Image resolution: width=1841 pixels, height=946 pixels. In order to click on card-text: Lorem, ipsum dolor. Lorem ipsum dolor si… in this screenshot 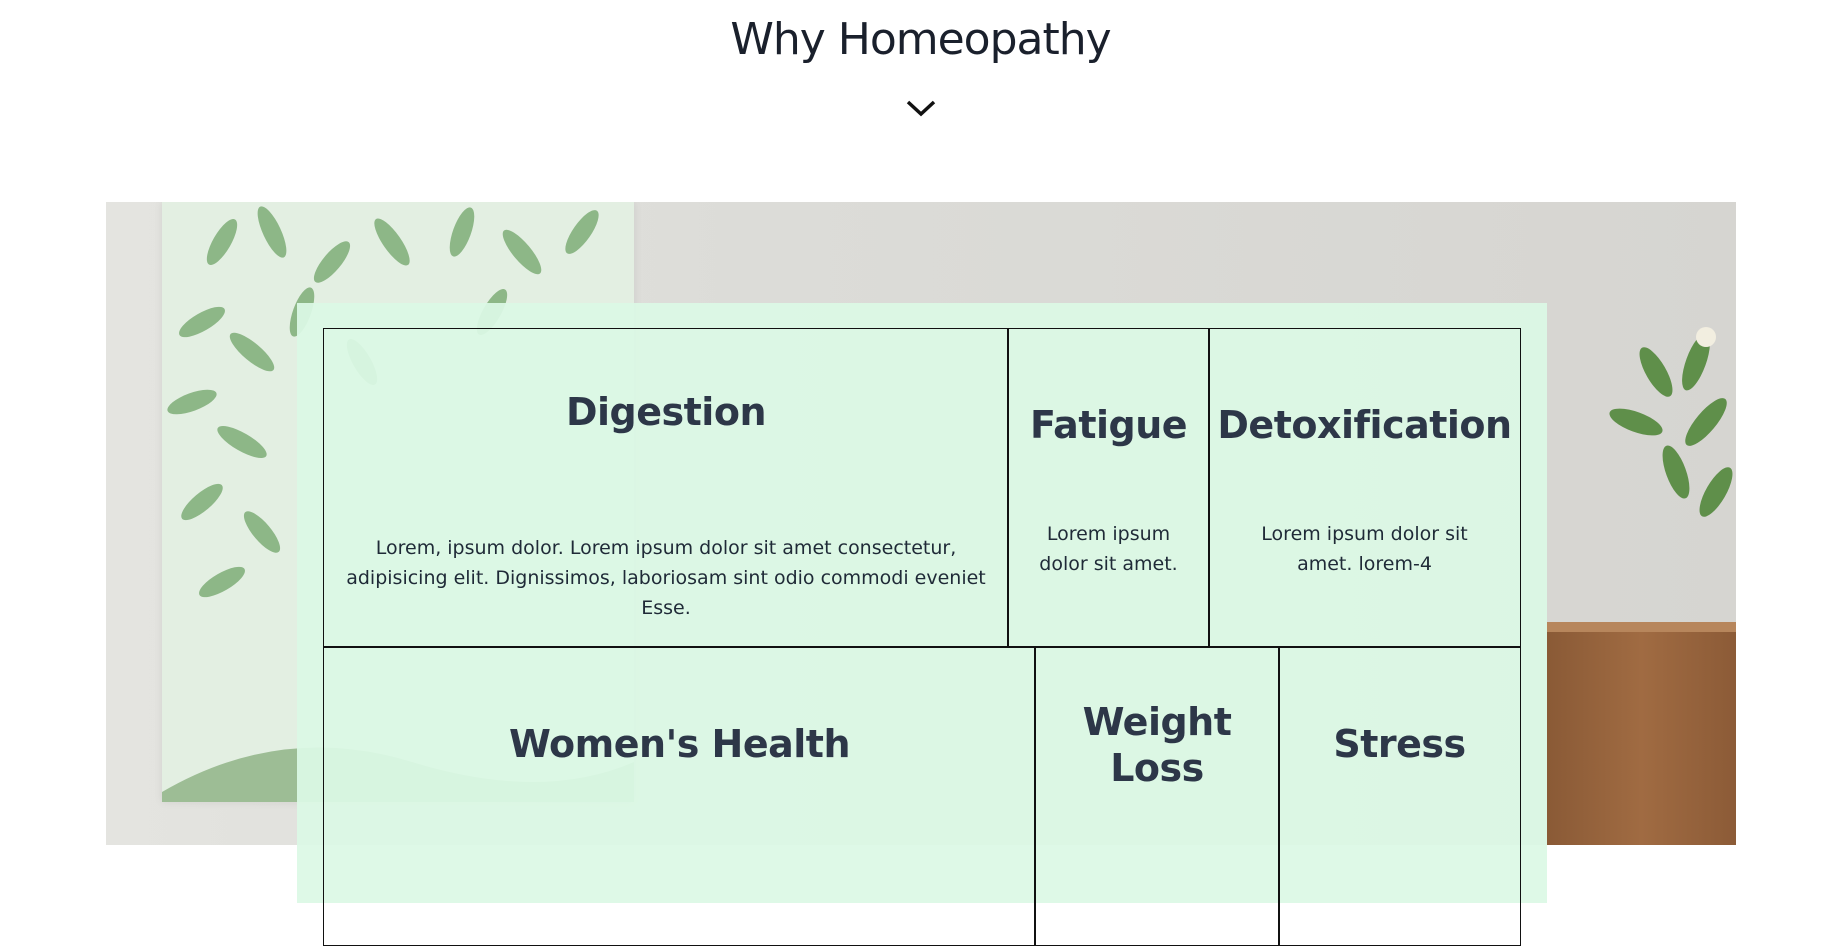, I will do `click(666, 578)`.